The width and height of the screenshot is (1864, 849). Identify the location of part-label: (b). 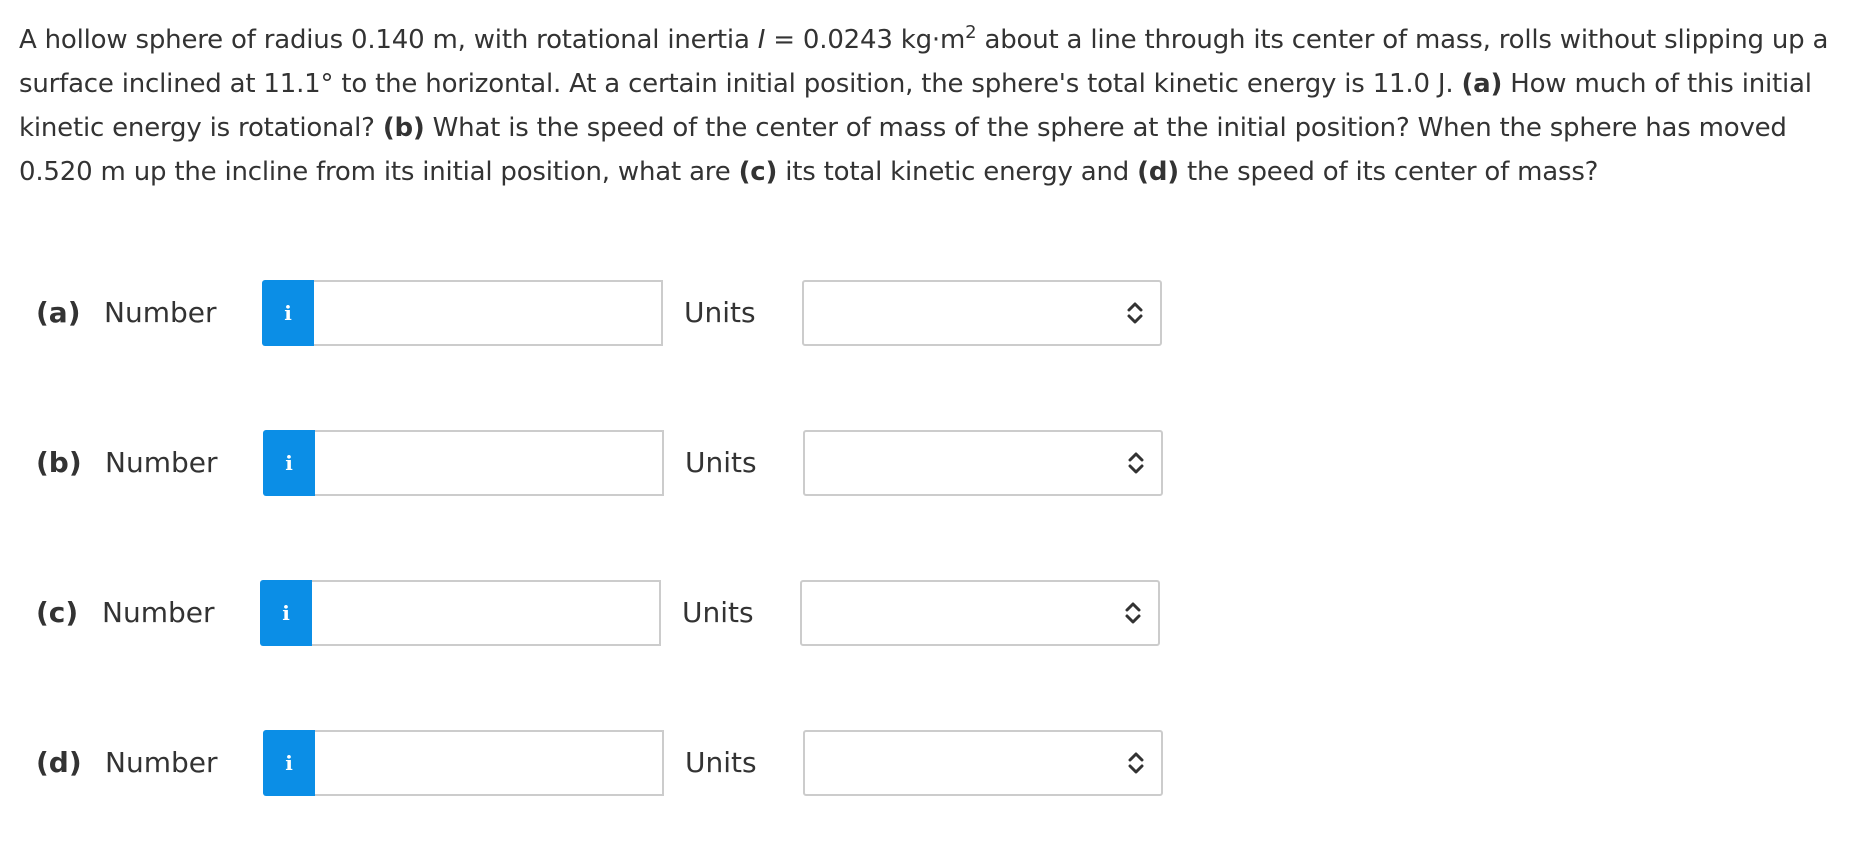
(59, 462).